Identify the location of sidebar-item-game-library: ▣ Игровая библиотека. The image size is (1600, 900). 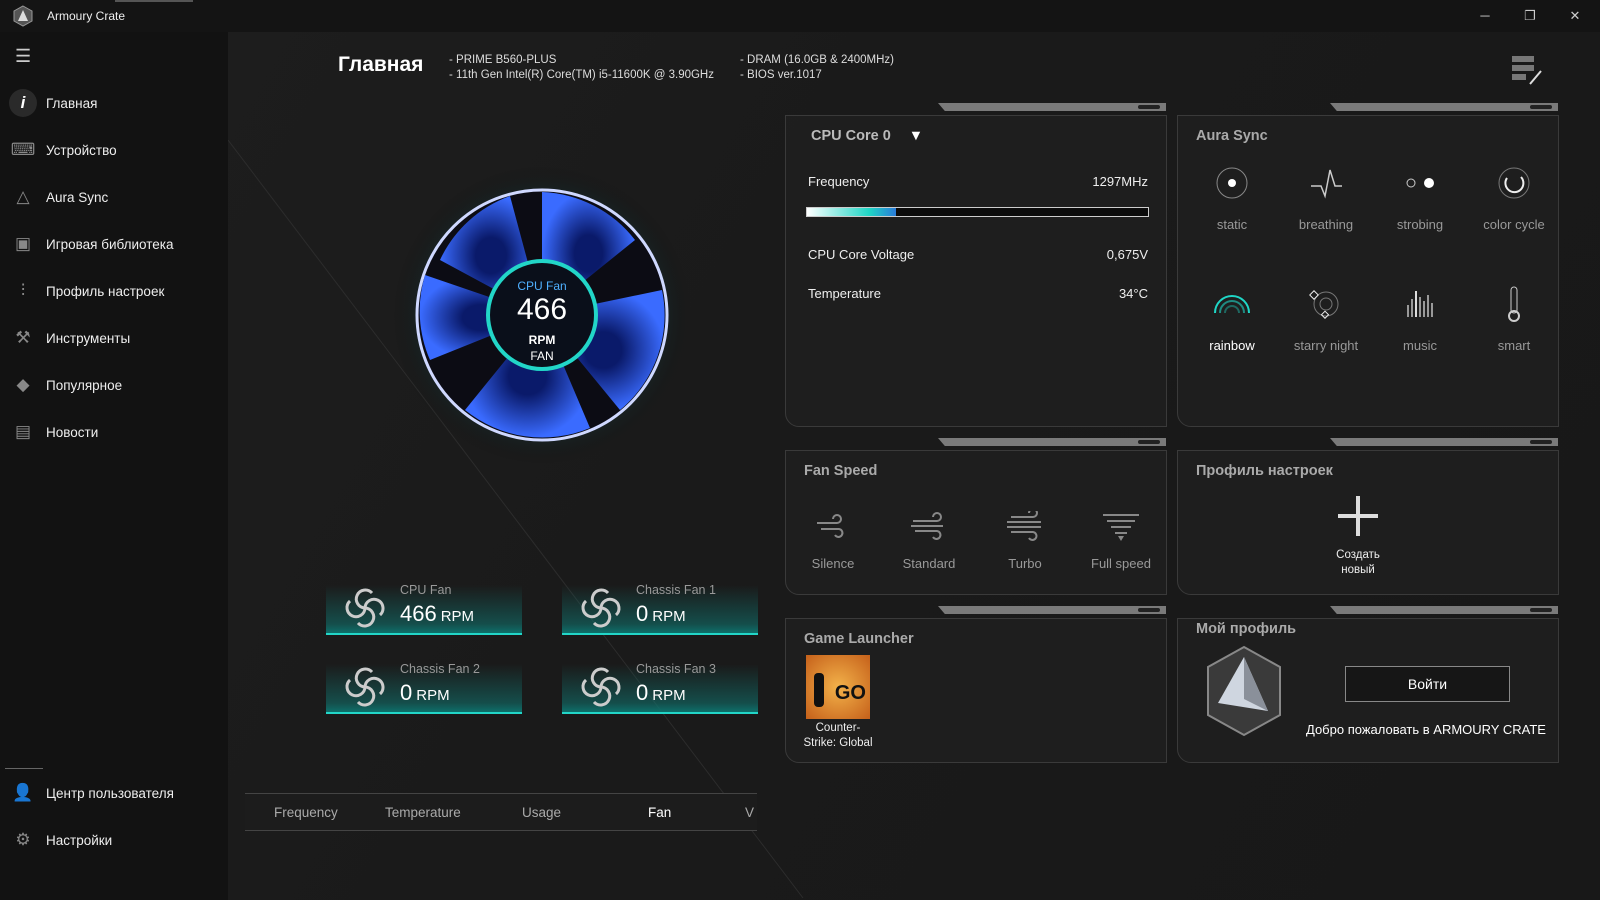
(114, 244).